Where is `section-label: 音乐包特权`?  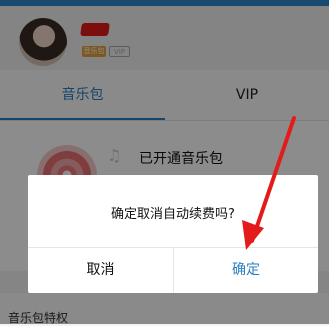 section-label: 音乐包特权 is located at coordinates (38, 318).